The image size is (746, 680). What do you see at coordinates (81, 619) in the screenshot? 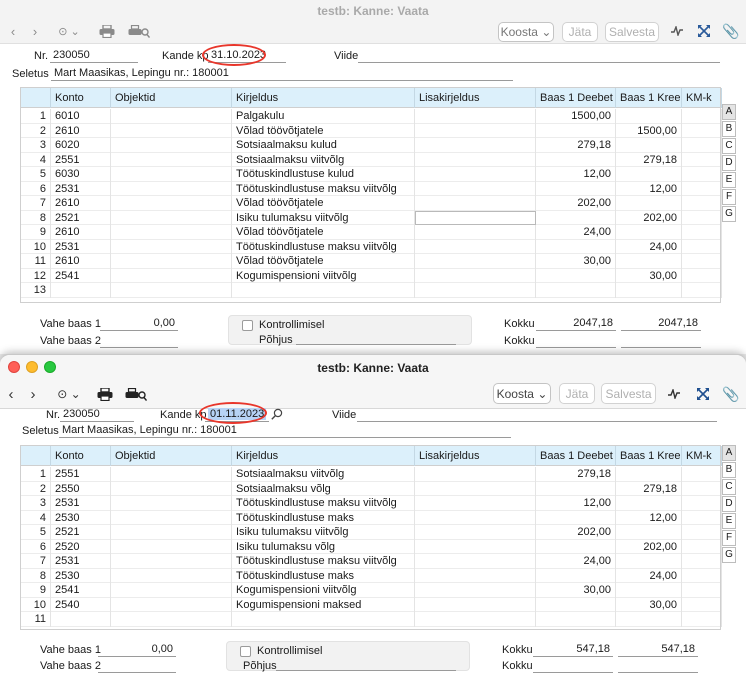
I see `cell-konto` at bounding box center [81, 619].